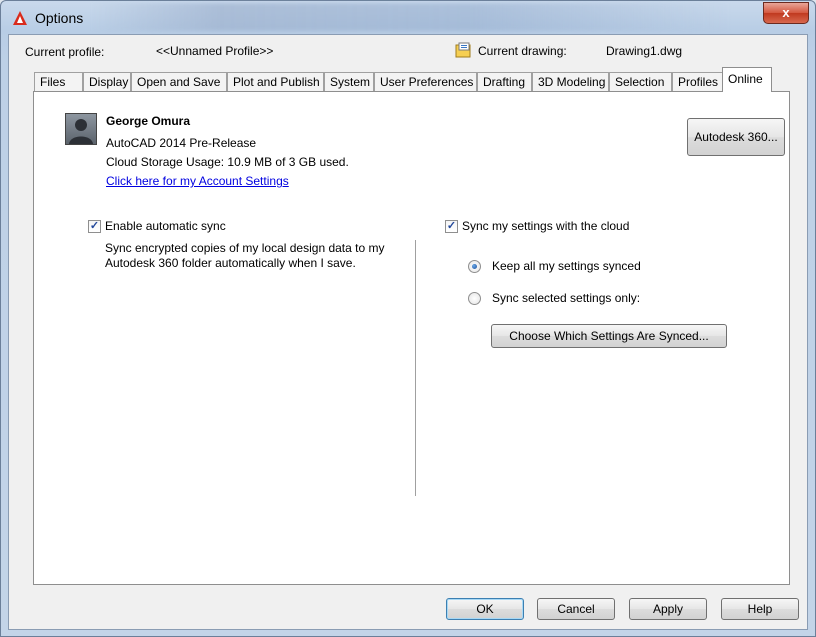 This screenshot has height=637, width=816. I want to click on current-profile-value: <<Unnamed Profile>>, so click(215, 51).